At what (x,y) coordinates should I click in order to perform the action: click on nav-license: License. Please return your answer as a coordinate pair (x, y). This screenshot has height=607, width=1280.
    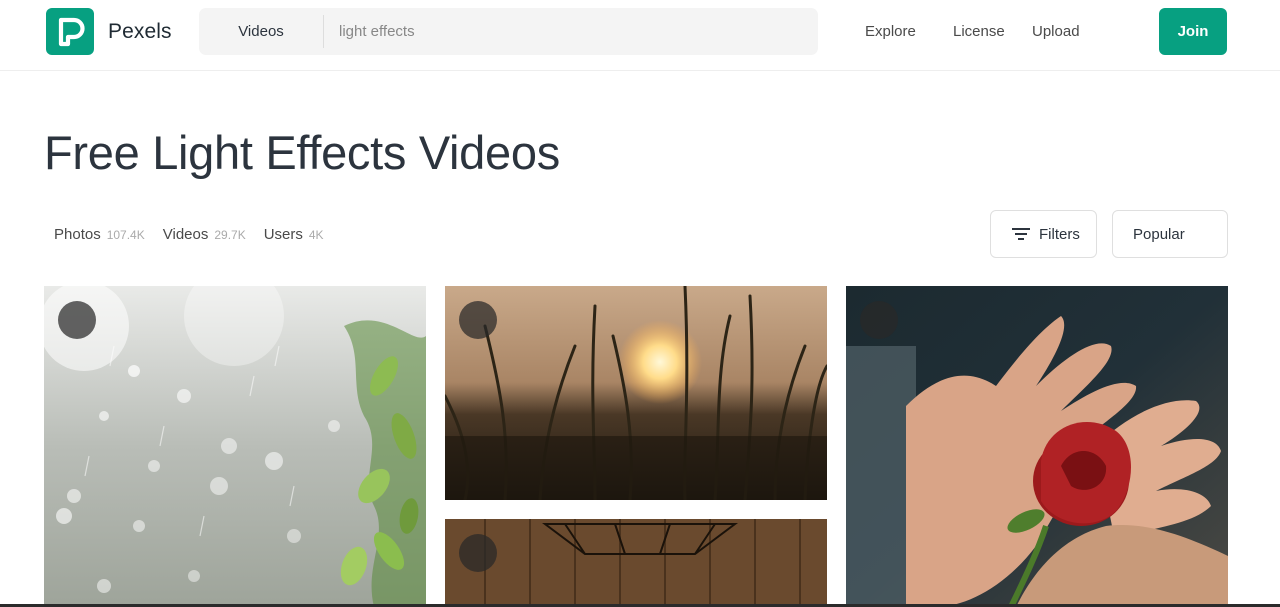
    Looking at the image, I should click on (979, 31).